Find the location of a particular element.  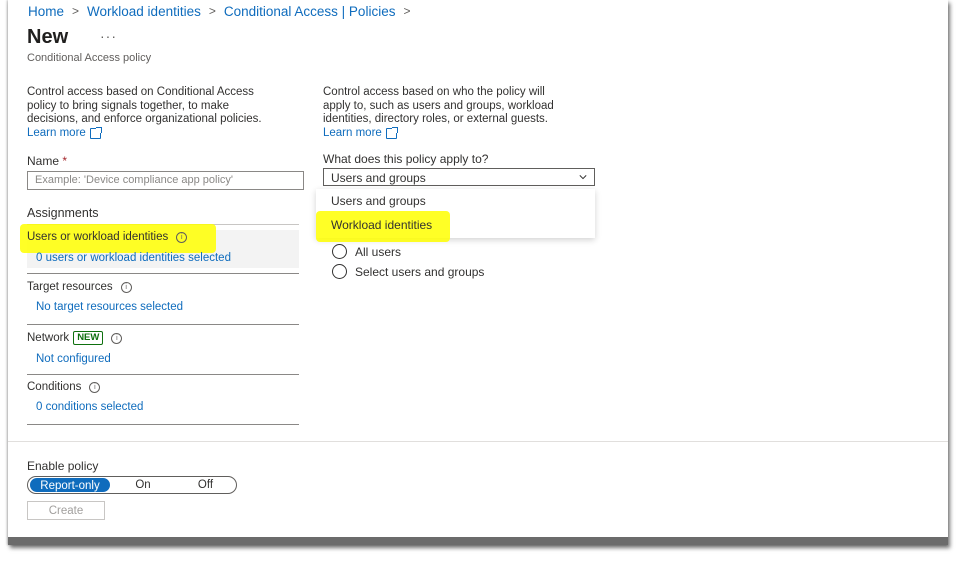

enable-policy-label: Enable policy is located at coordinates (63, 466).